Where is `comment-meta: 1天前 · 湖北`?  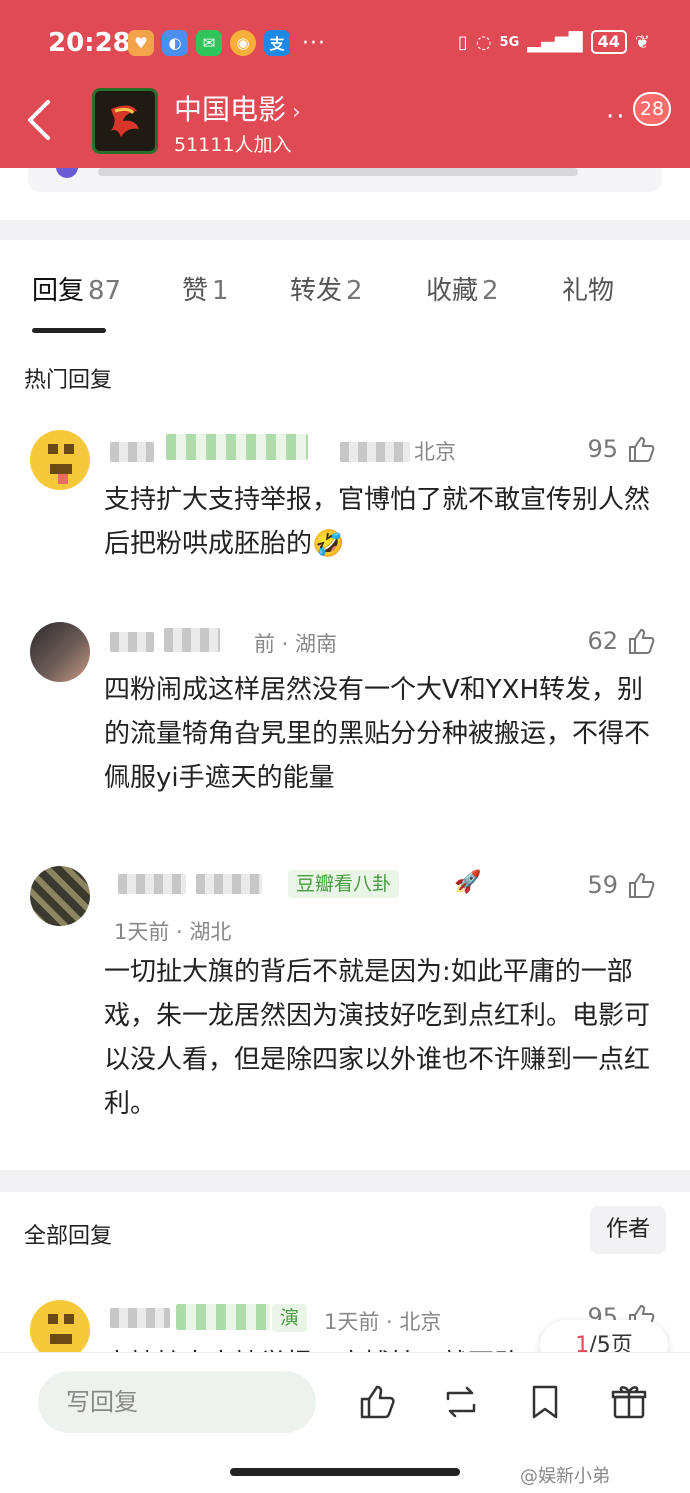 comment-meta: 1天前 · 湖北 is located at coordinates (173, 932).